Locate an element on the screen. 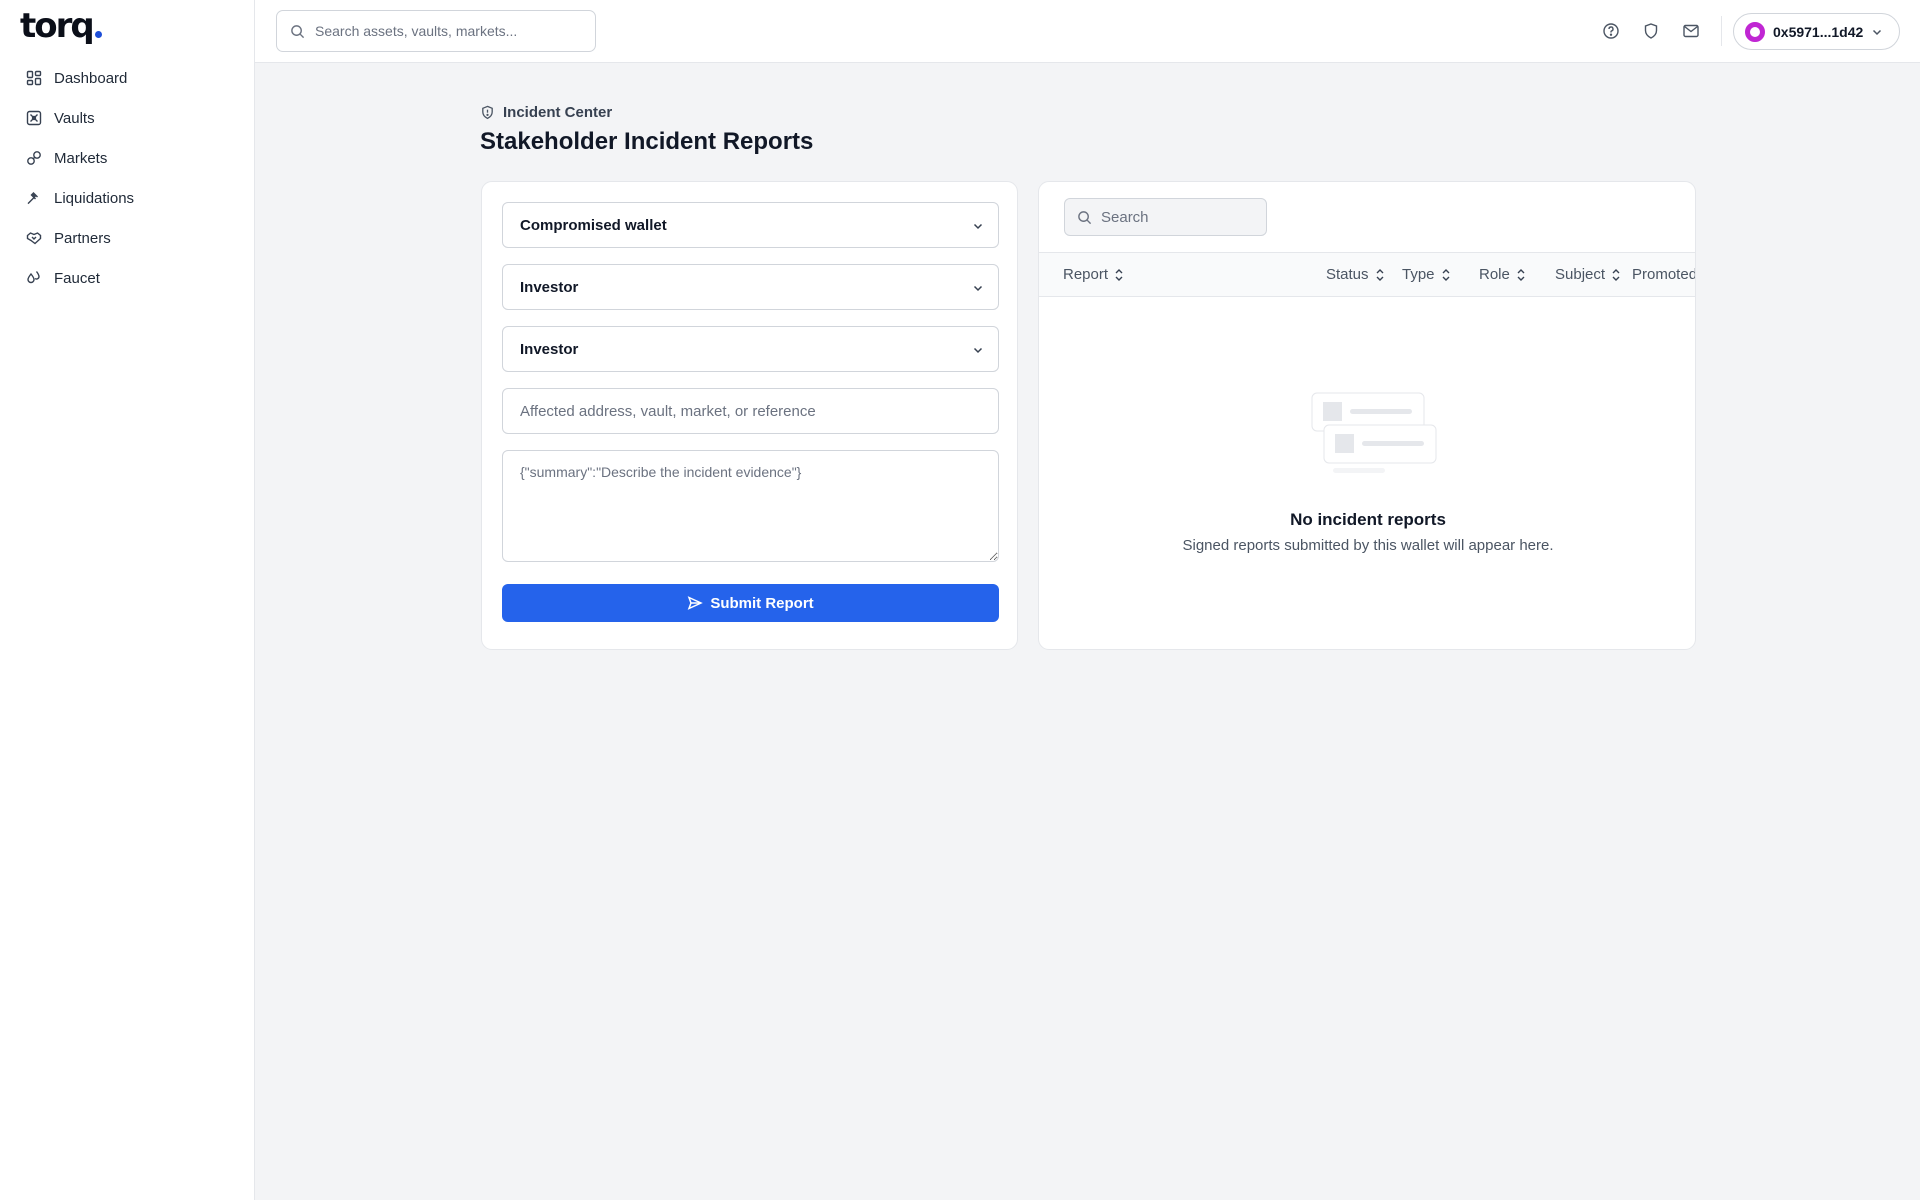 The width and height of the screenshot is (1920, 1200). subject-role-value: Investor is located at coordinates (549, 349).